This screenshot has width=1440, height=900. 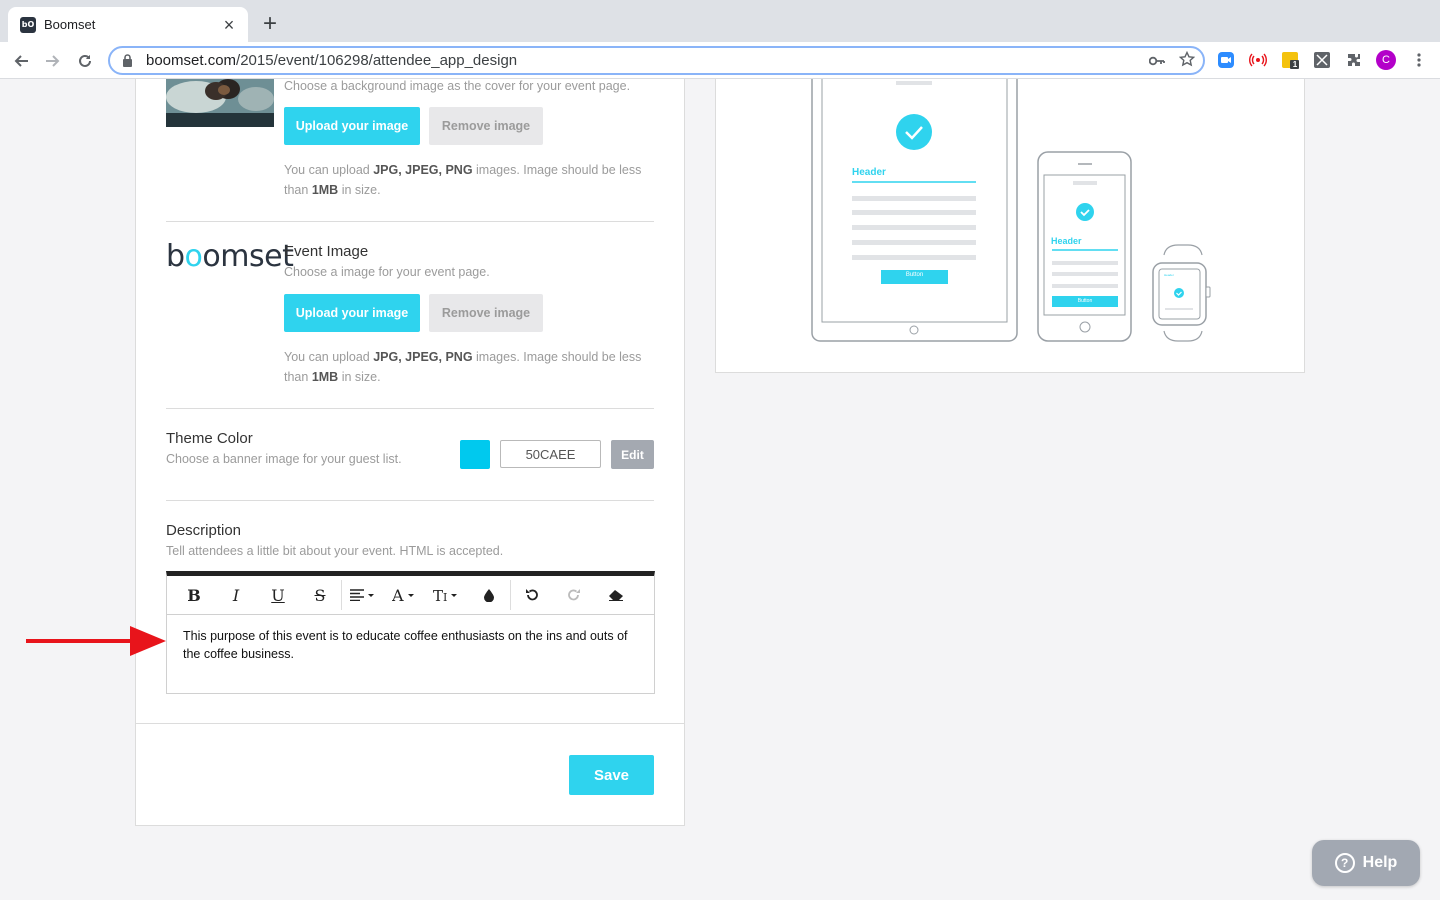 What do you see at coordinates (220, 103) in the screenshot?
I see `cover-image-thumbnail` at bounding box center [220, 103].